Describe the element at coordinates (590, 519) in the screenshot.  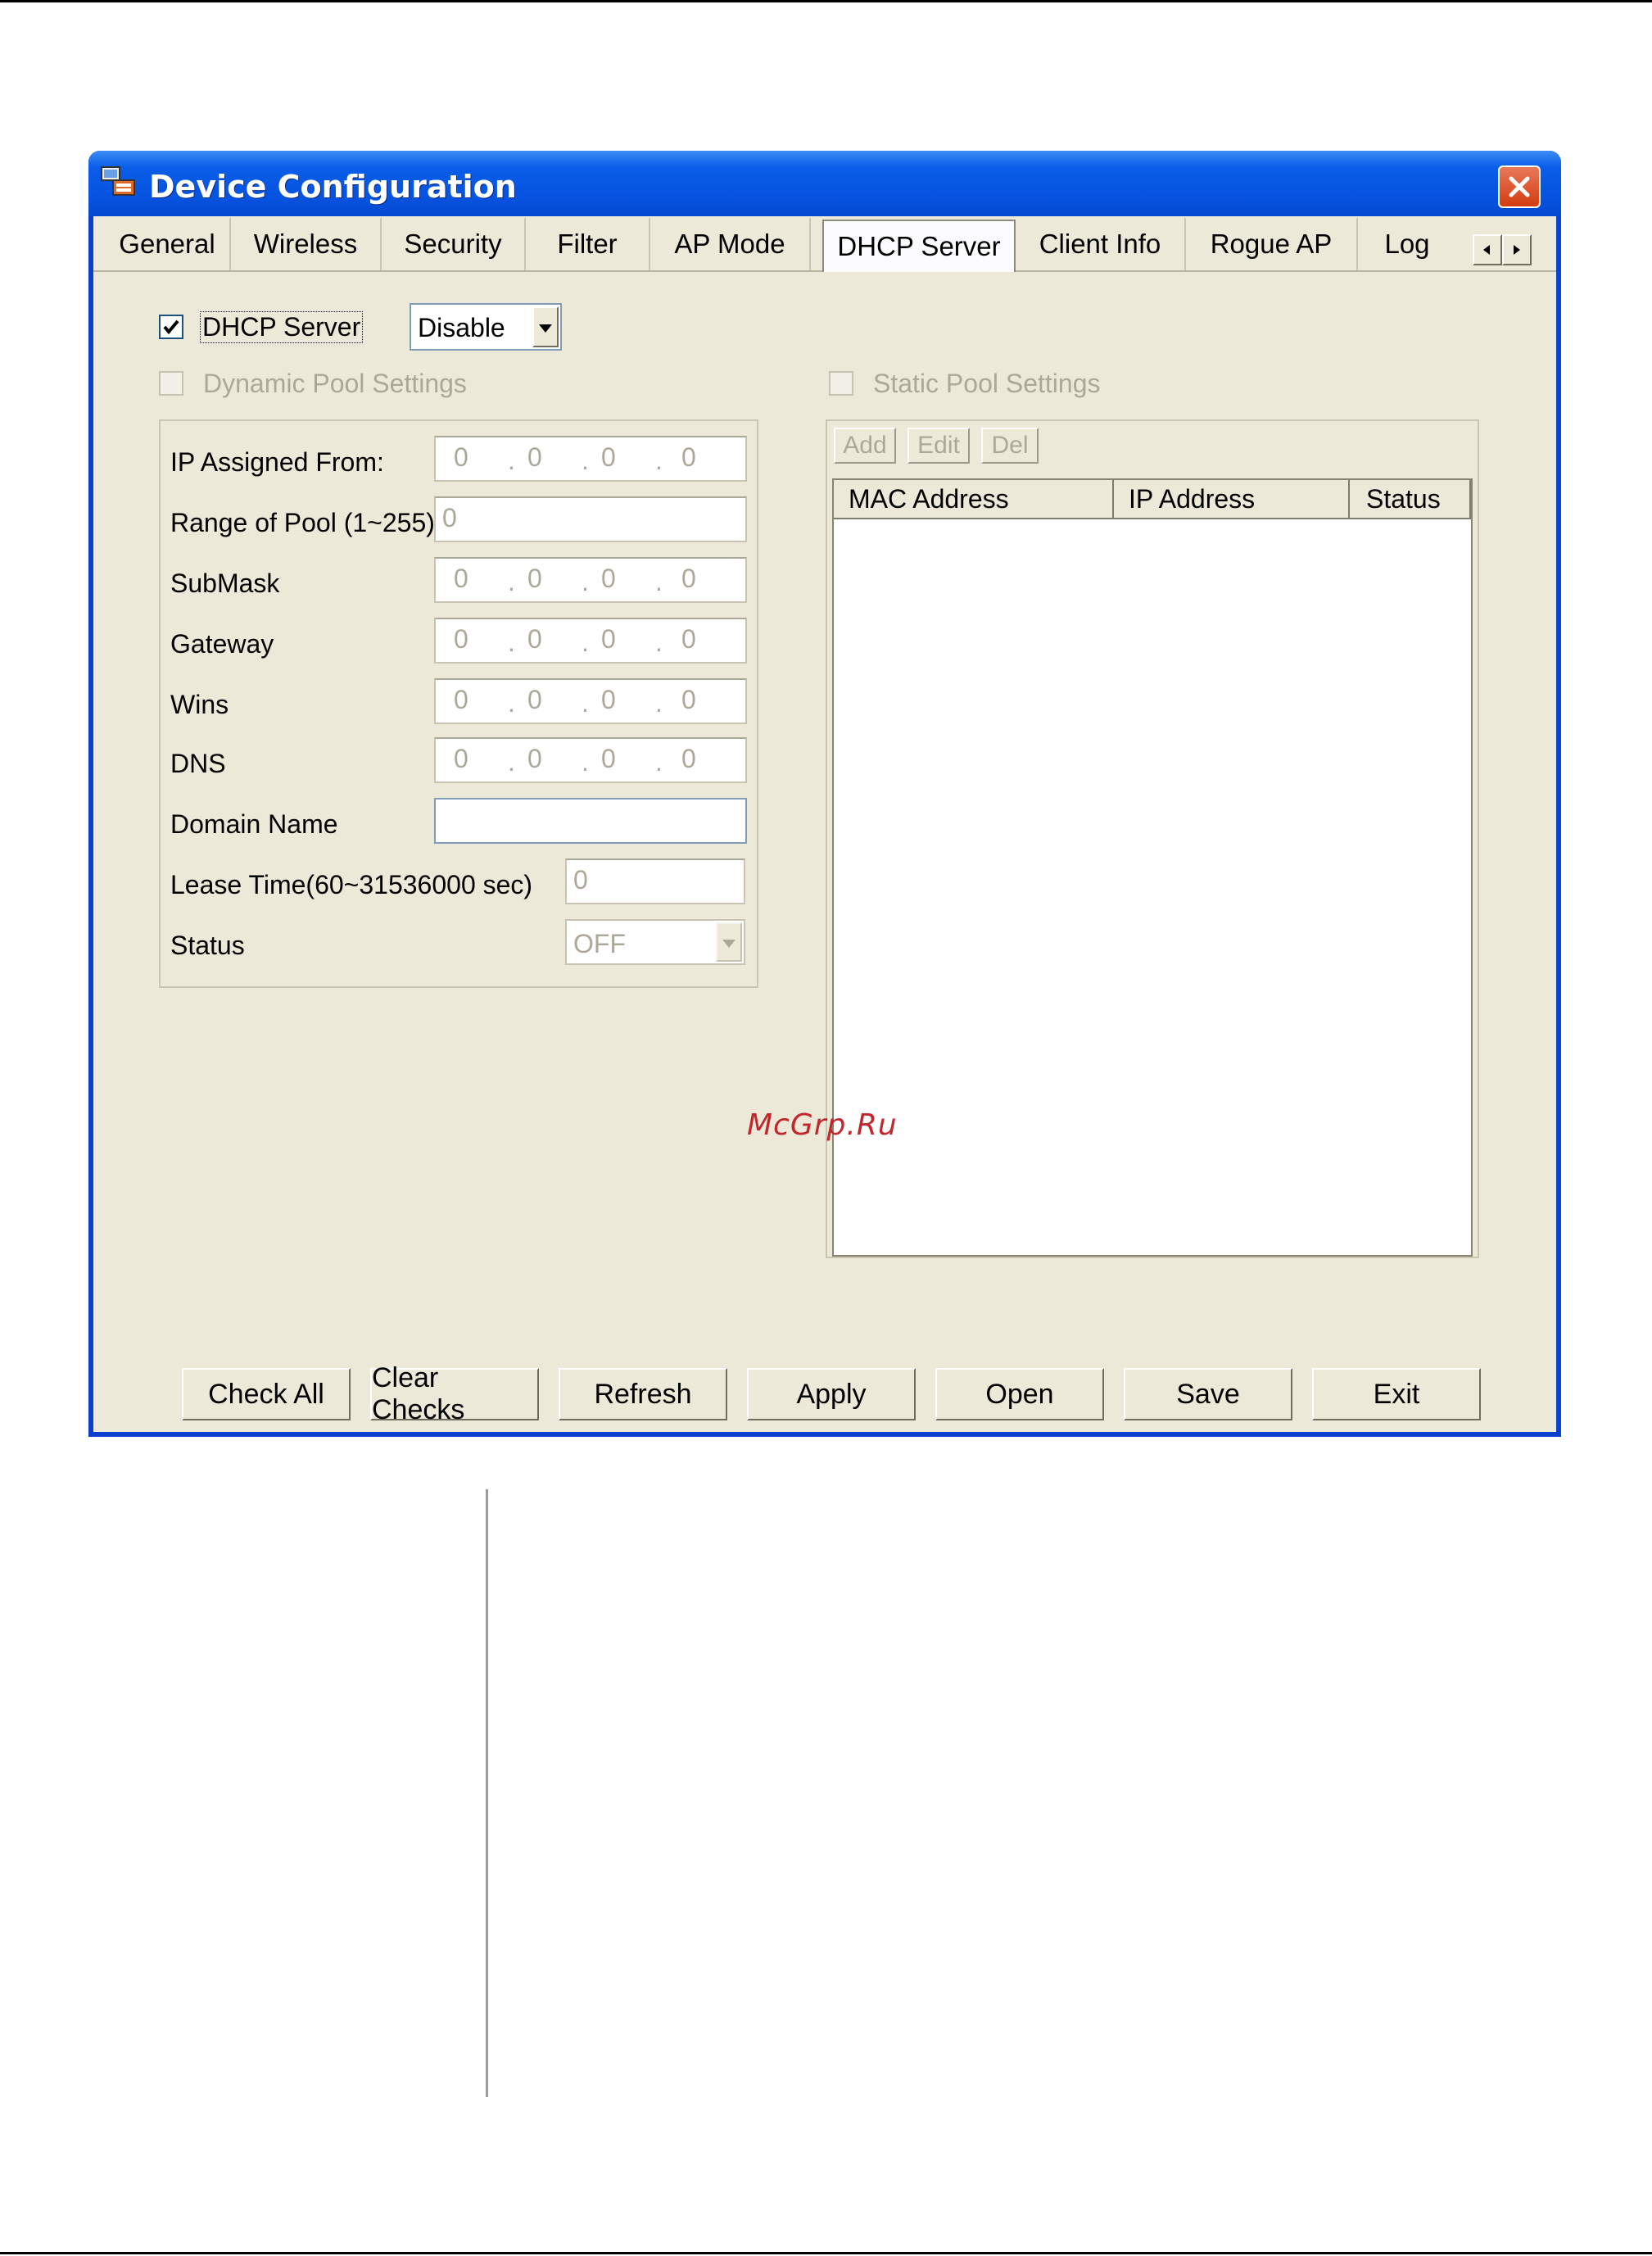
I see `range-of-pool-input: 0` at that location.